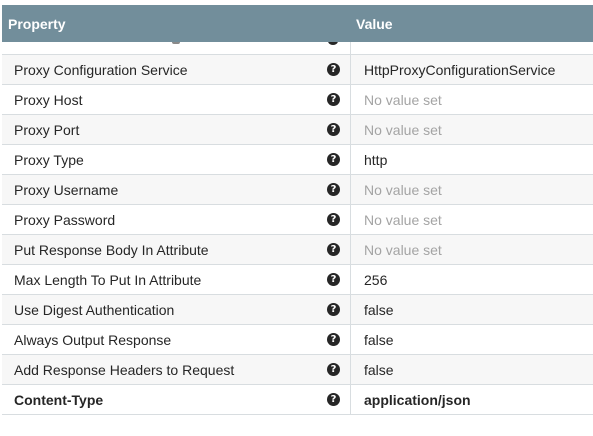 This screenshot has height=436, width=593. I want to click on value-cell: HttpProxyConfigurationService, so click(453, 69).